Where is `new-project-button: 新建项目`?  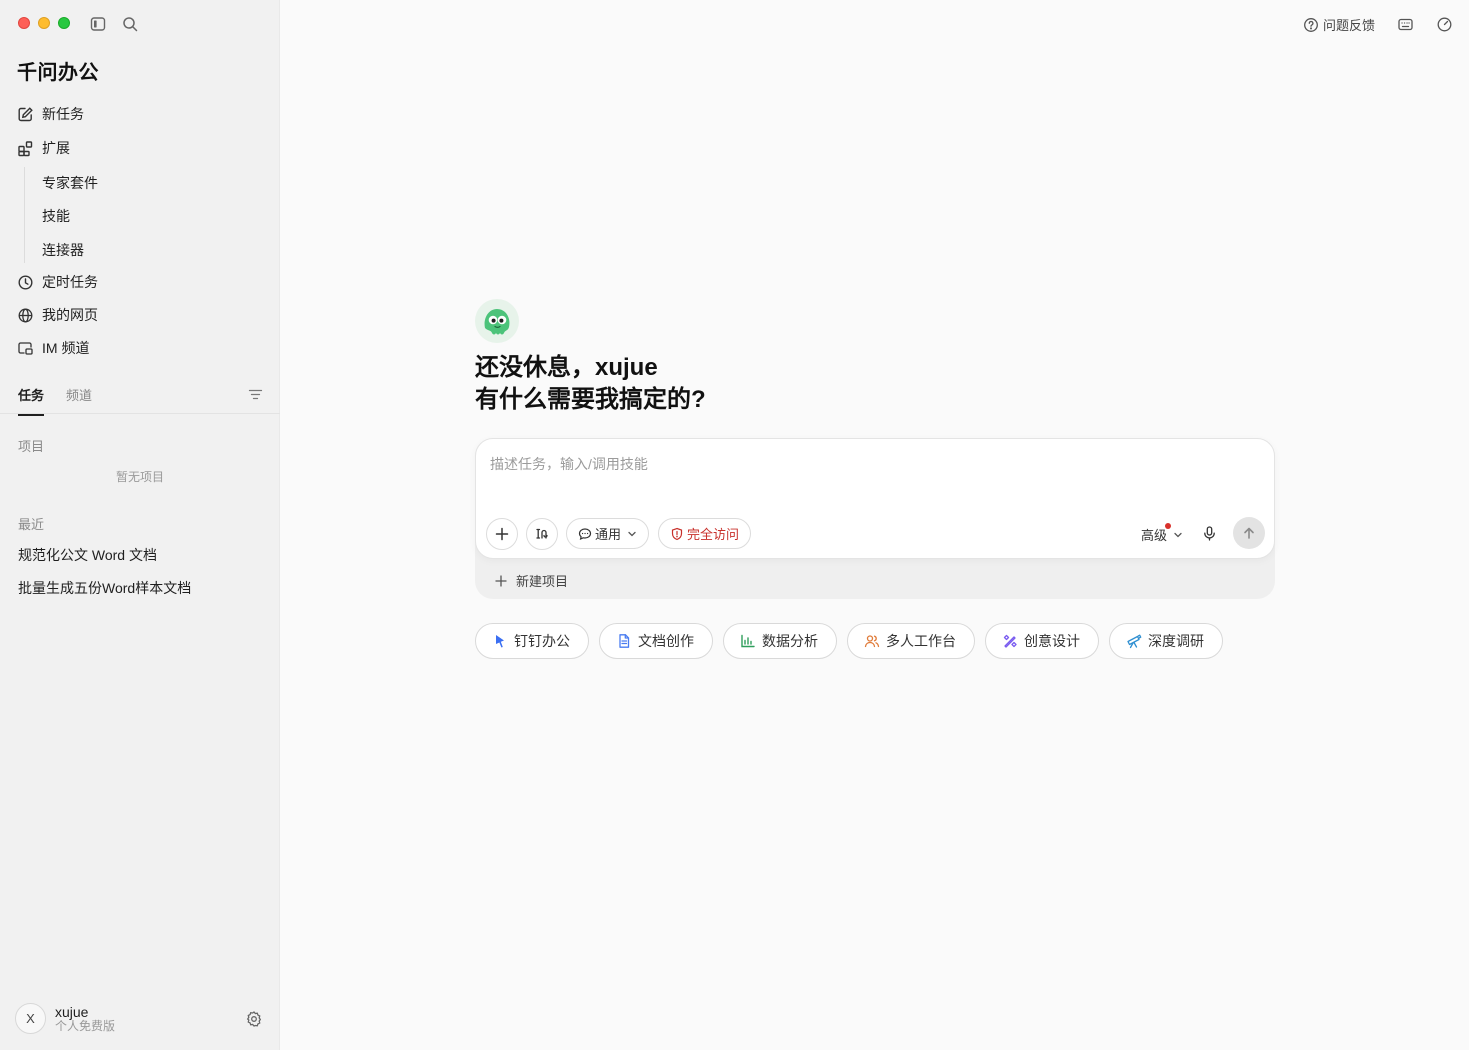 new-project-button: 新建项目 is located at coordinates (531, 580).